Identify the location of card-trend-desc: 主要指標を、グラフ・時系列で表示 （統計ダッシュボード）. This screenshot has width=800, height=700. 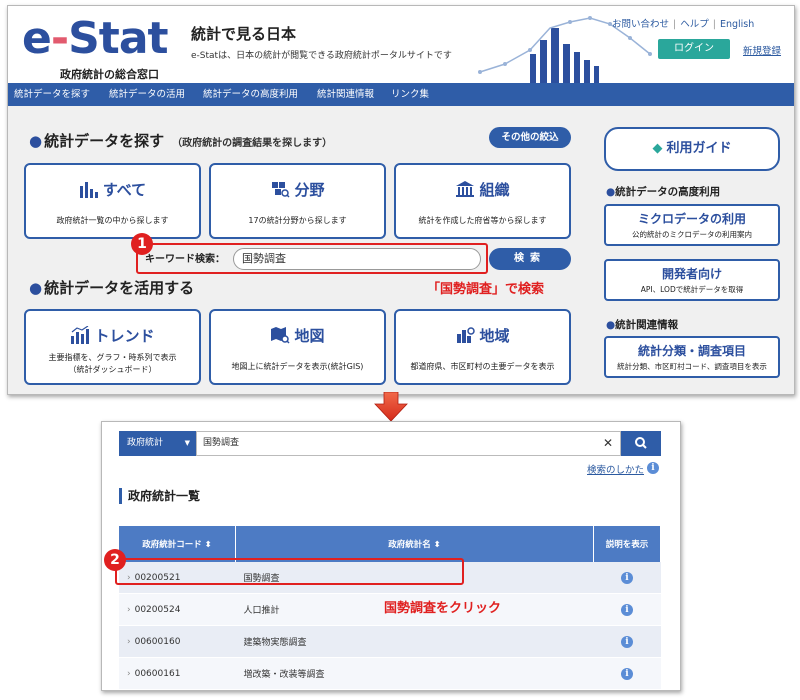
(112, 363).